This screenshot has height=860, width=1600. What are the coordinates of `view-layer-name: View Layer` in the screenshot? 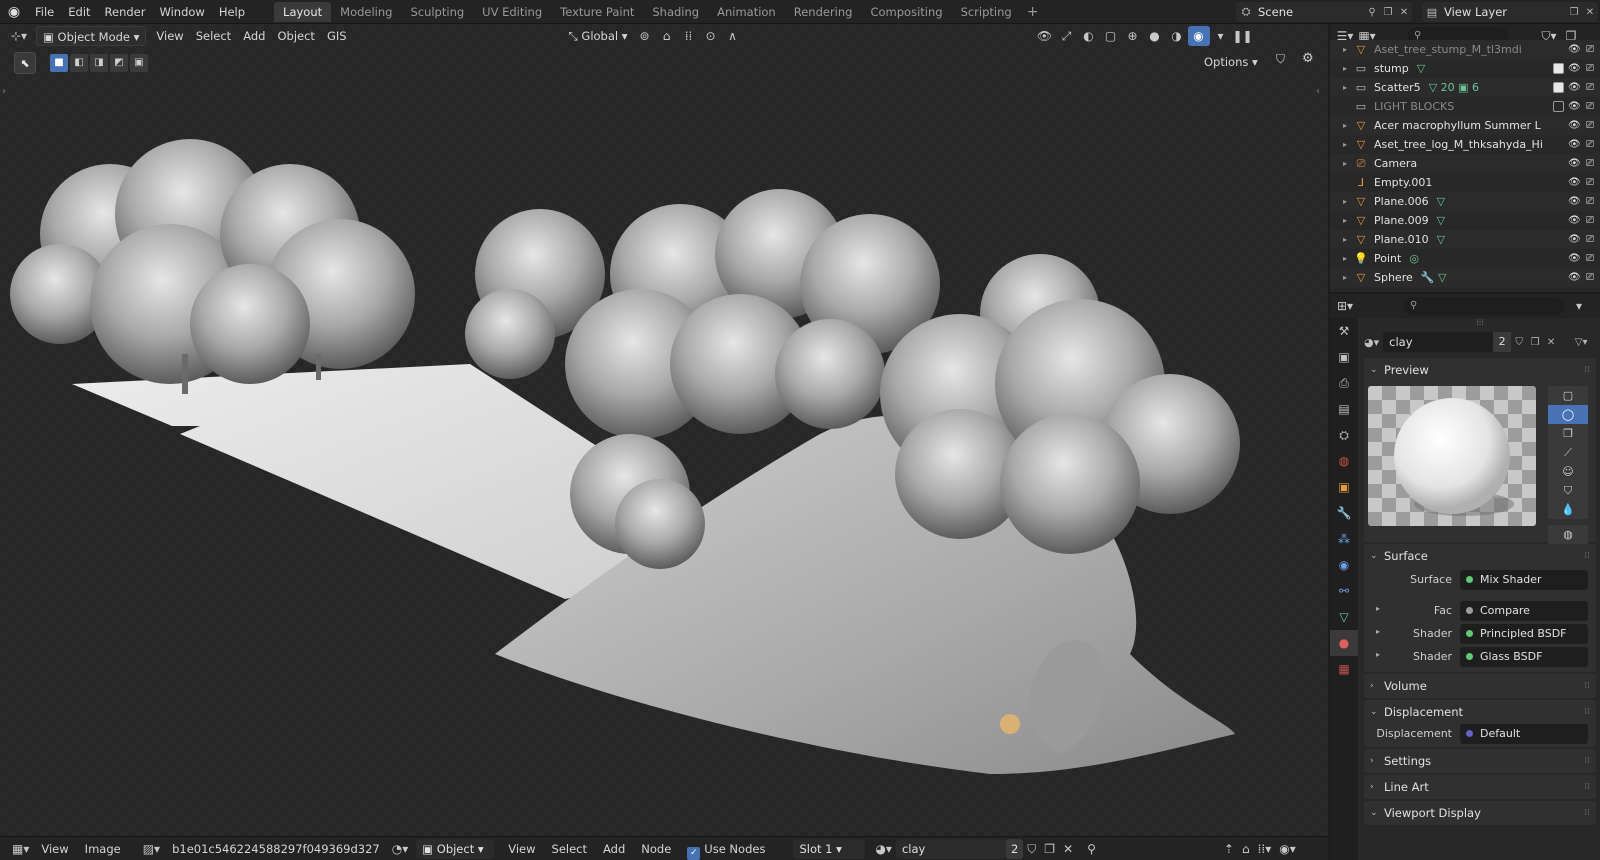 It's located at (1504, 12).